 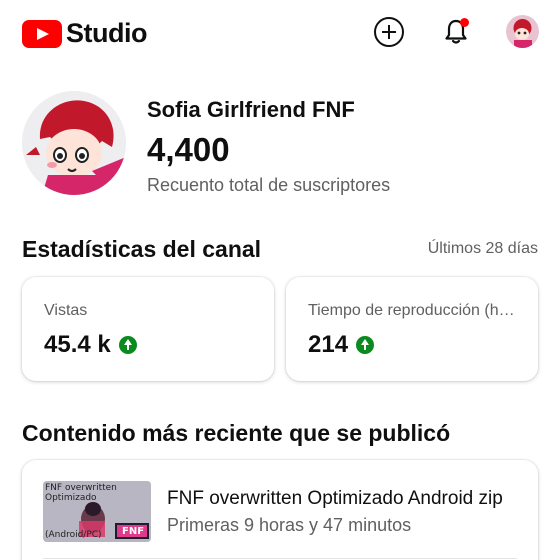 What do you see at coordinates (280, 32) in the screenshot?
I see `top-app-bar: Studio` at bounding box center [280, 32].